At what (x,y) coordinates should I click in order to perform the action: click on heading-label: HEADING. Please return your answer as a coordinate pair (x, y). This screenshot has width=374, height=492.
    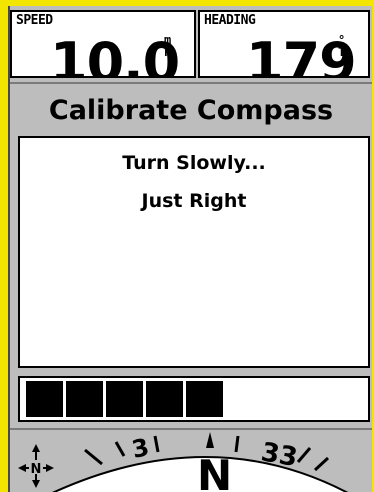
    Looking at the image, I should click on (230, 20).